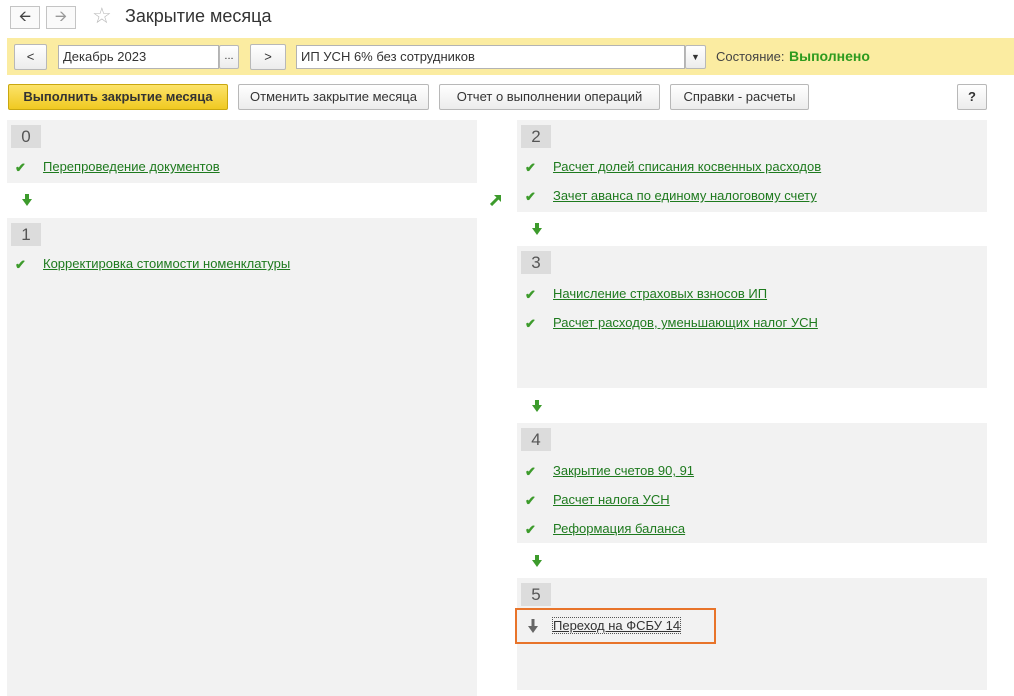 This screenshot has width=1014, height=696. Describe the element at coordinates (536, 136) in the screenshot. I see `stage-2-number: 2` at that location.